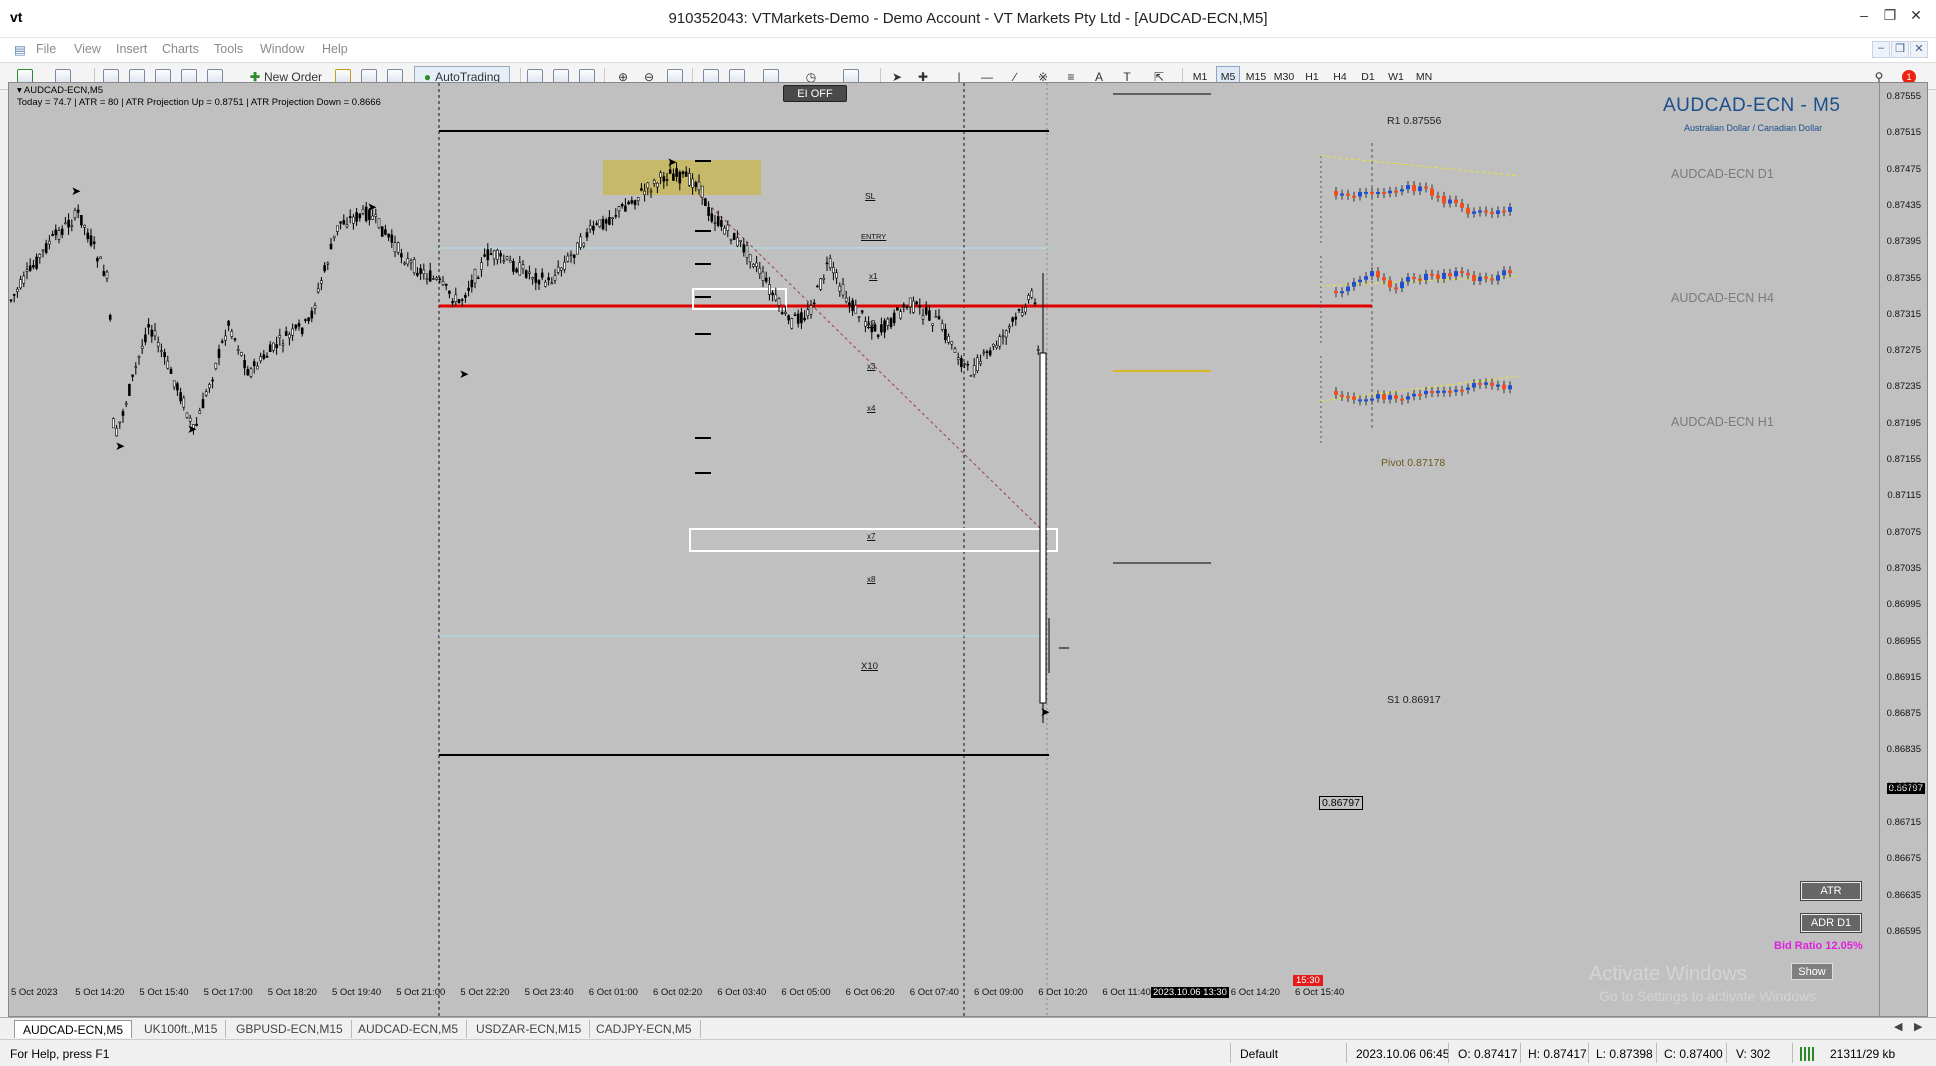 The width and height of the screenshot is (1936, 1066). What do you see at coordinates (644, 1029) in the screenshot?
I see `tab-cadjpy-m5: CADJPY-ECN,M5` at bounding box center [644, 1029].